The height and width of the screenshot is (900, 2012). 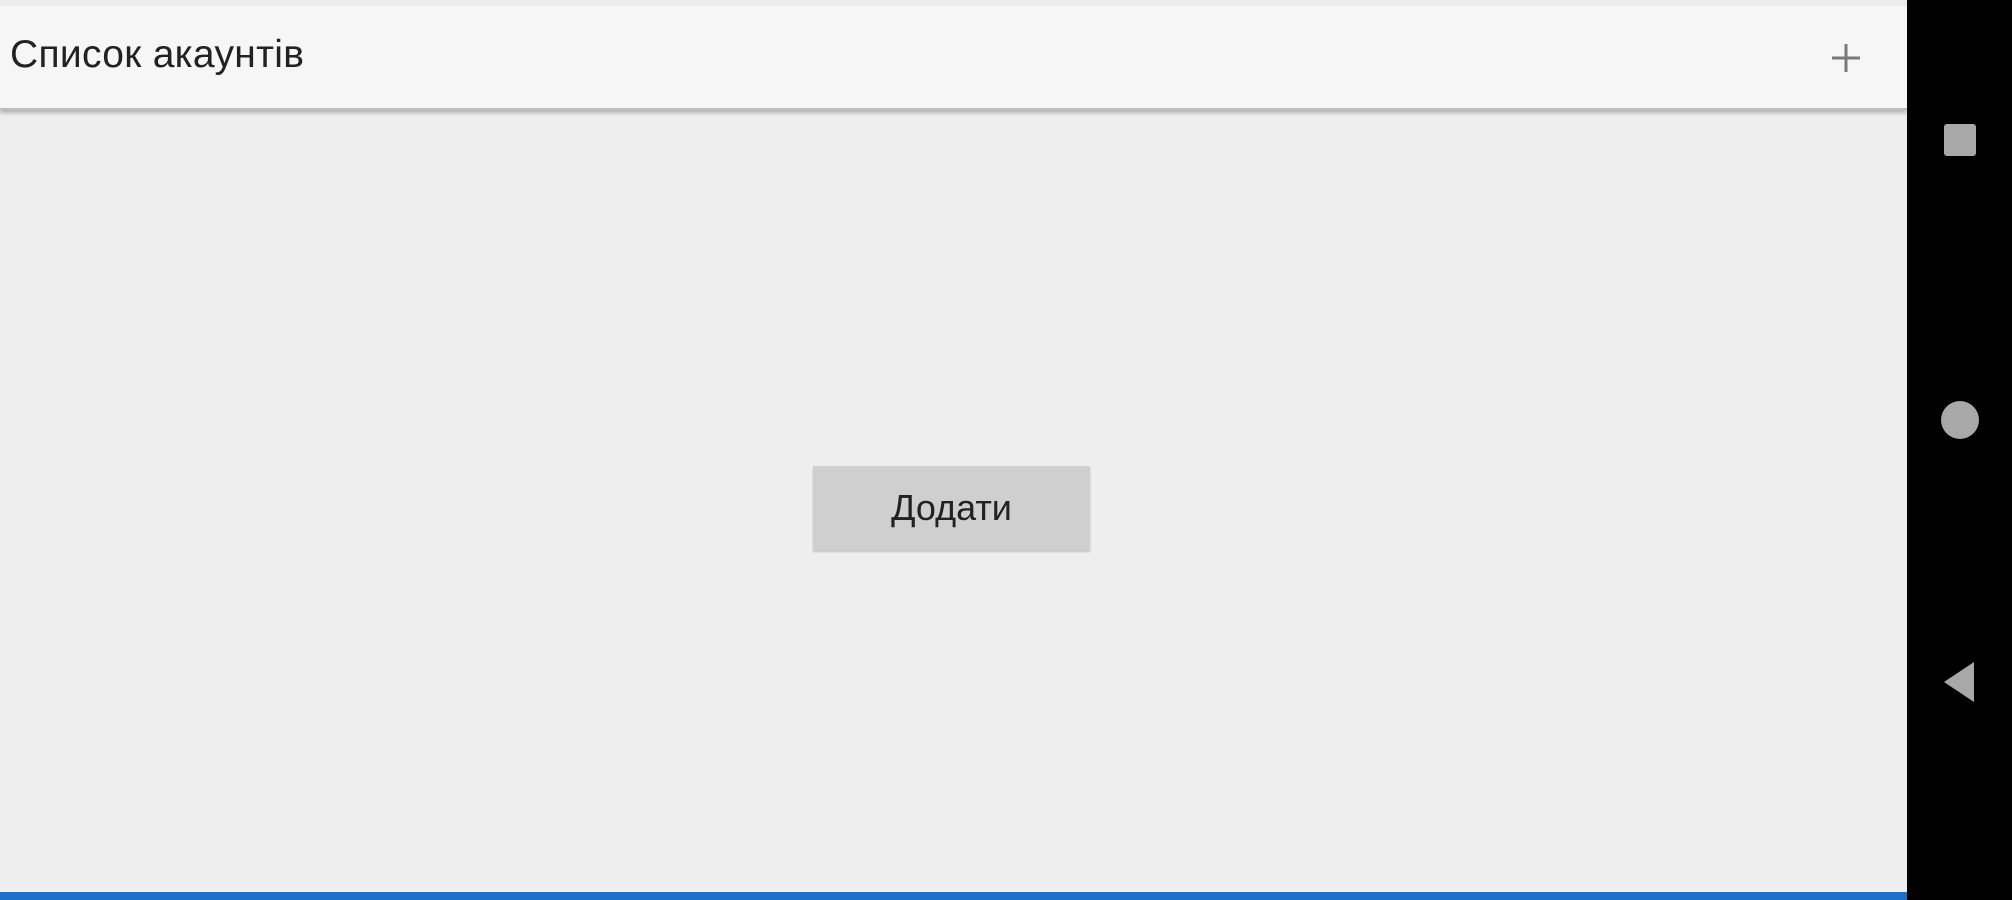 I want to click on page-title: Список акаунтів, so click(x=157, y=54).